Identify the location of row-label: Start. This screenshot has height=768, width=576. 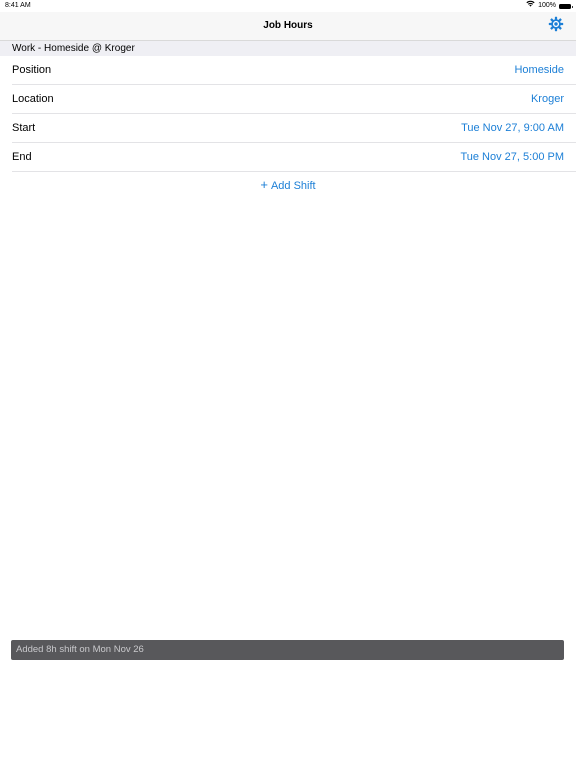
(24, 128).